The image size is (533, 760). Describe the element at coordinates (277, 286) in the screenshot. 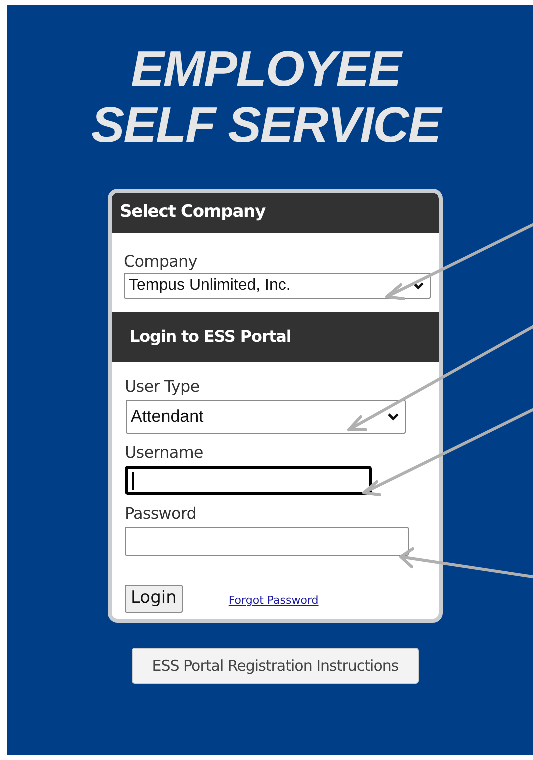

I see `dropdown: Tempus Unlimited, Inc.` at that location.